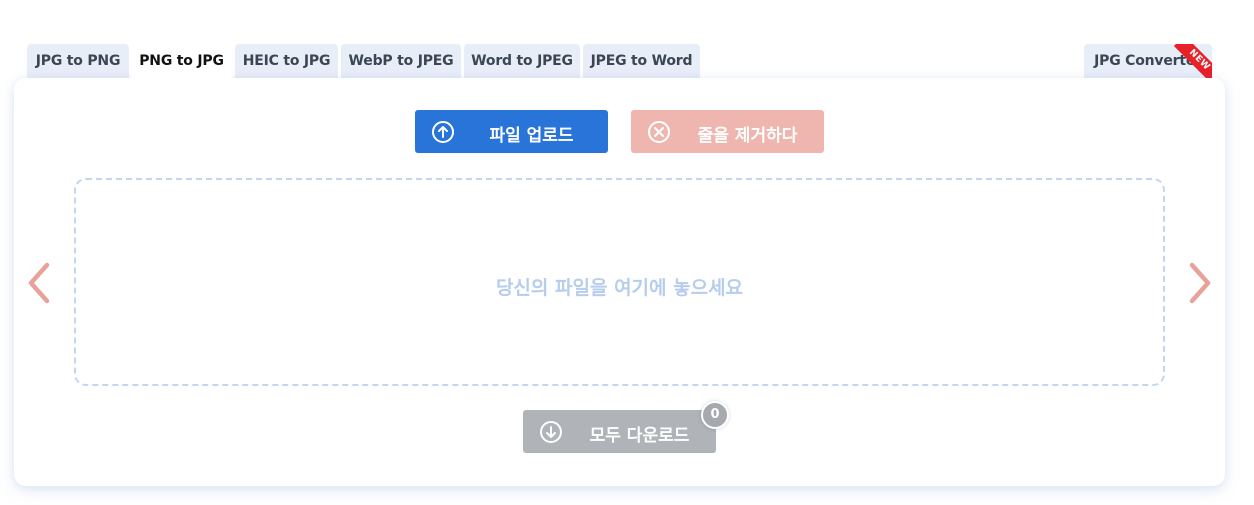  I want to click on remove-rows-button: 줄을 제거하다, so click(727, 131).